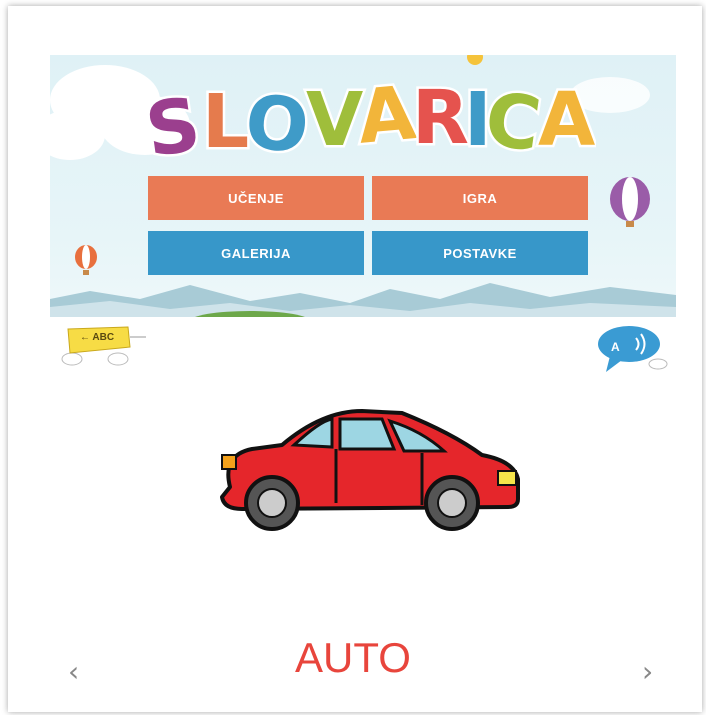  I want to click on learn-button: UČENJE, so click(256, 198).